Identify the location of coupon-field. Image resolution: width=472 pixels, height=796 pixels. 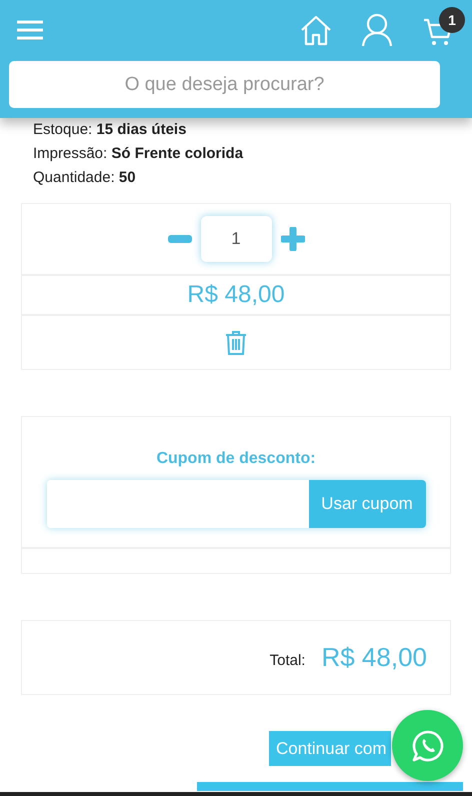
(177, 504).